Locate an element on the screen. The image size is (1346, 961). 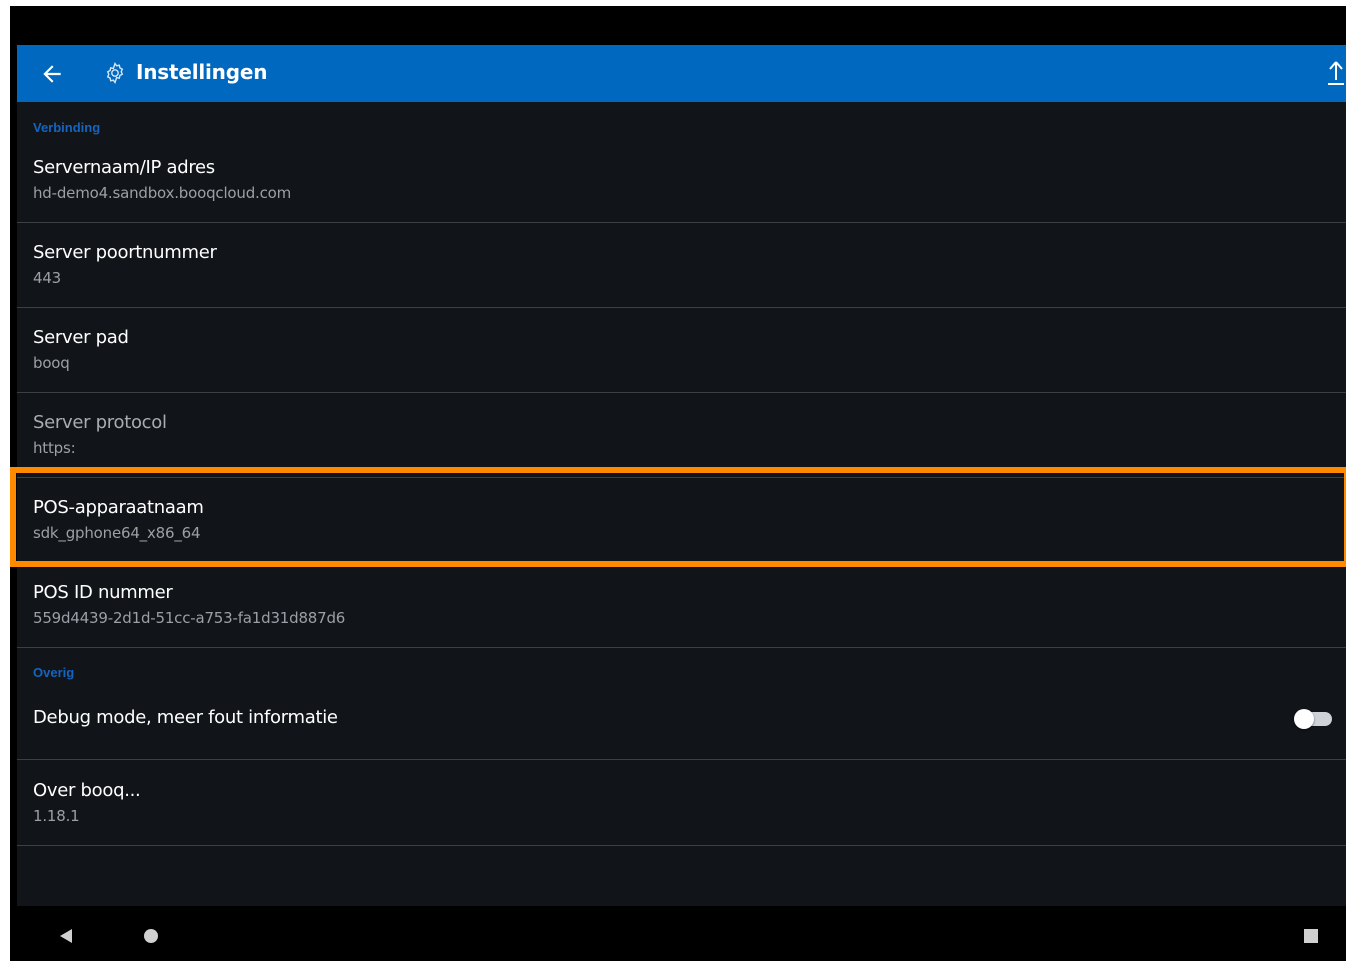
setting-value: 443 is located at coordinates (47, 278).